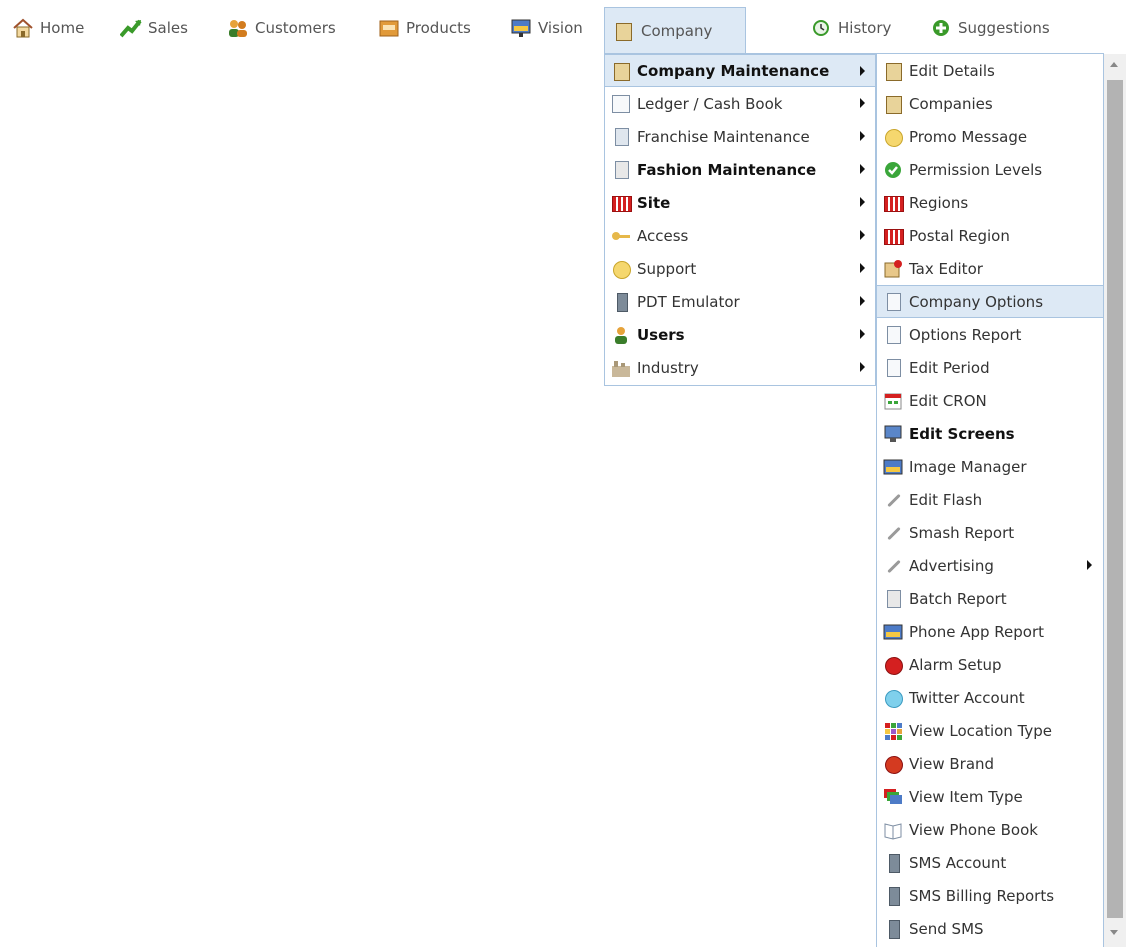 This screenshot has width=1127, height=947. What do you see at coordinates (893, 104) in the screenshot?
I see `building-icon` at bounding box center [893, 104].